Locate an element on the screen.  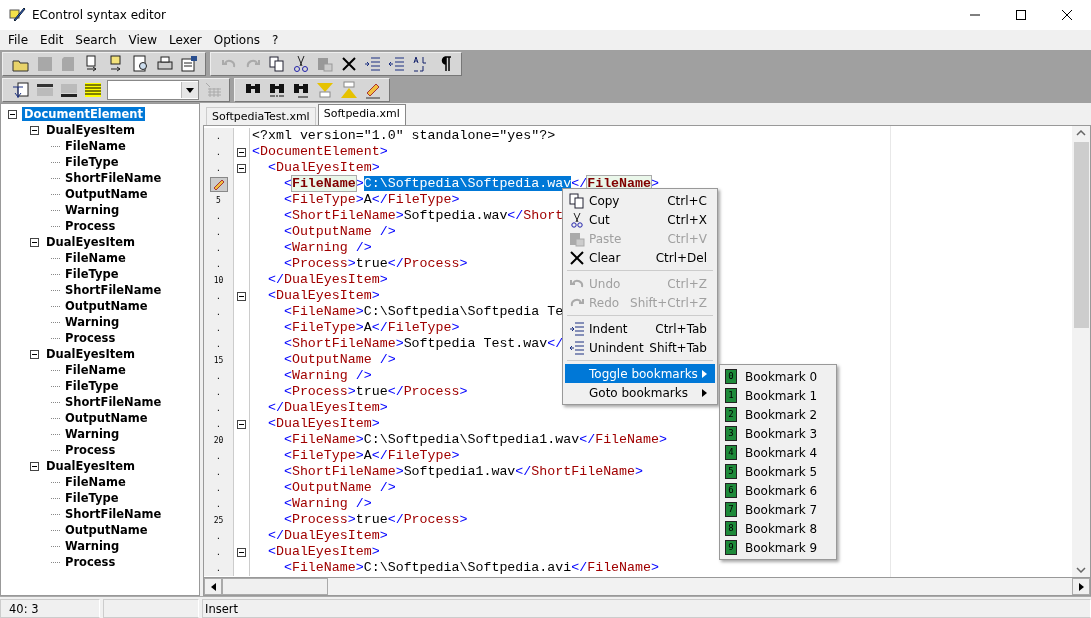
context-menu-item: Indent Ctrl+Tab is located at coordinates (640, 328).